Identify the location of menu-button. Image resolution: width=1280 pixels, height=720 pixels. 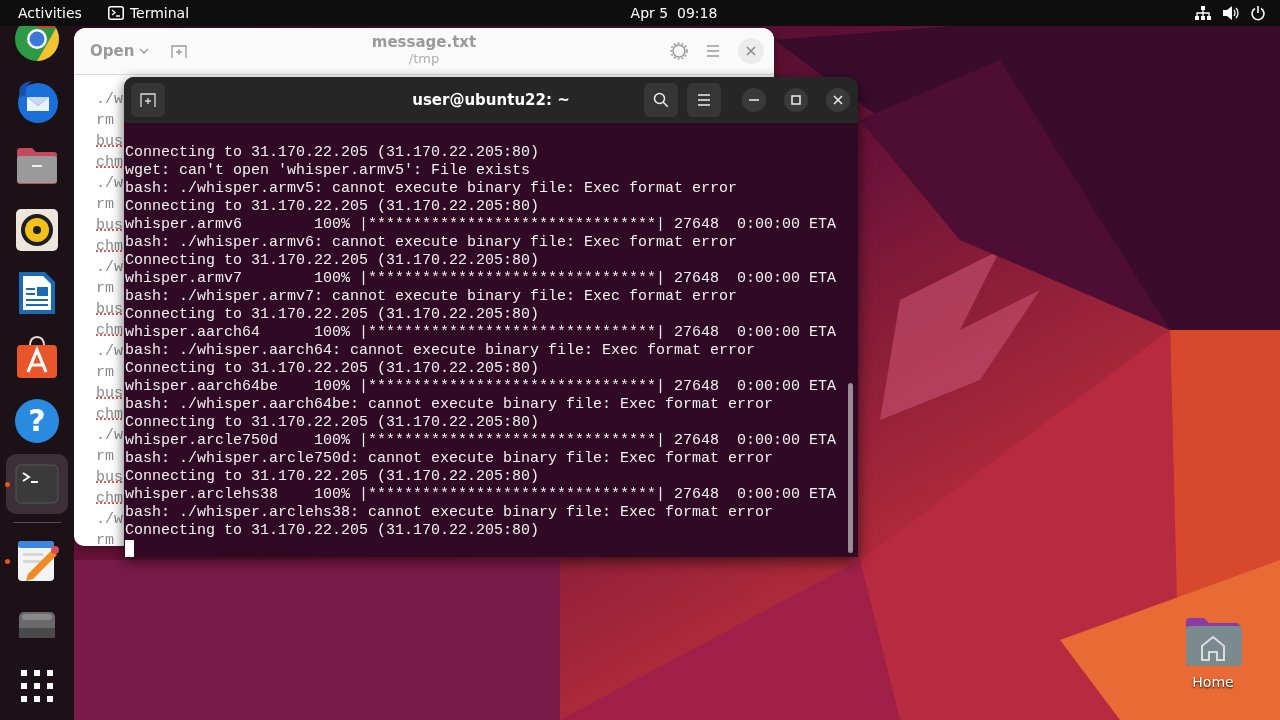
(704, 100).